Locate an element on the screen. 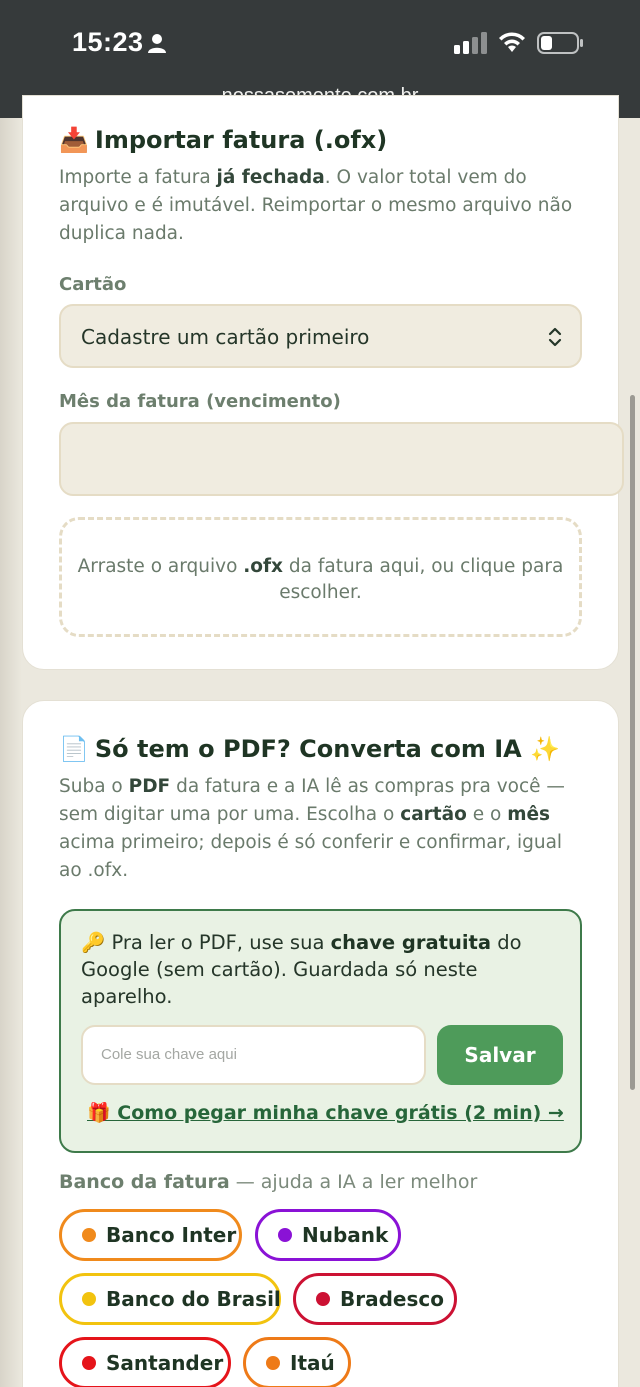 Image resolution: width=640 pixels, height=1387 pixels. key-text-bold: chave gratuita is located at coordinates (411, 942).